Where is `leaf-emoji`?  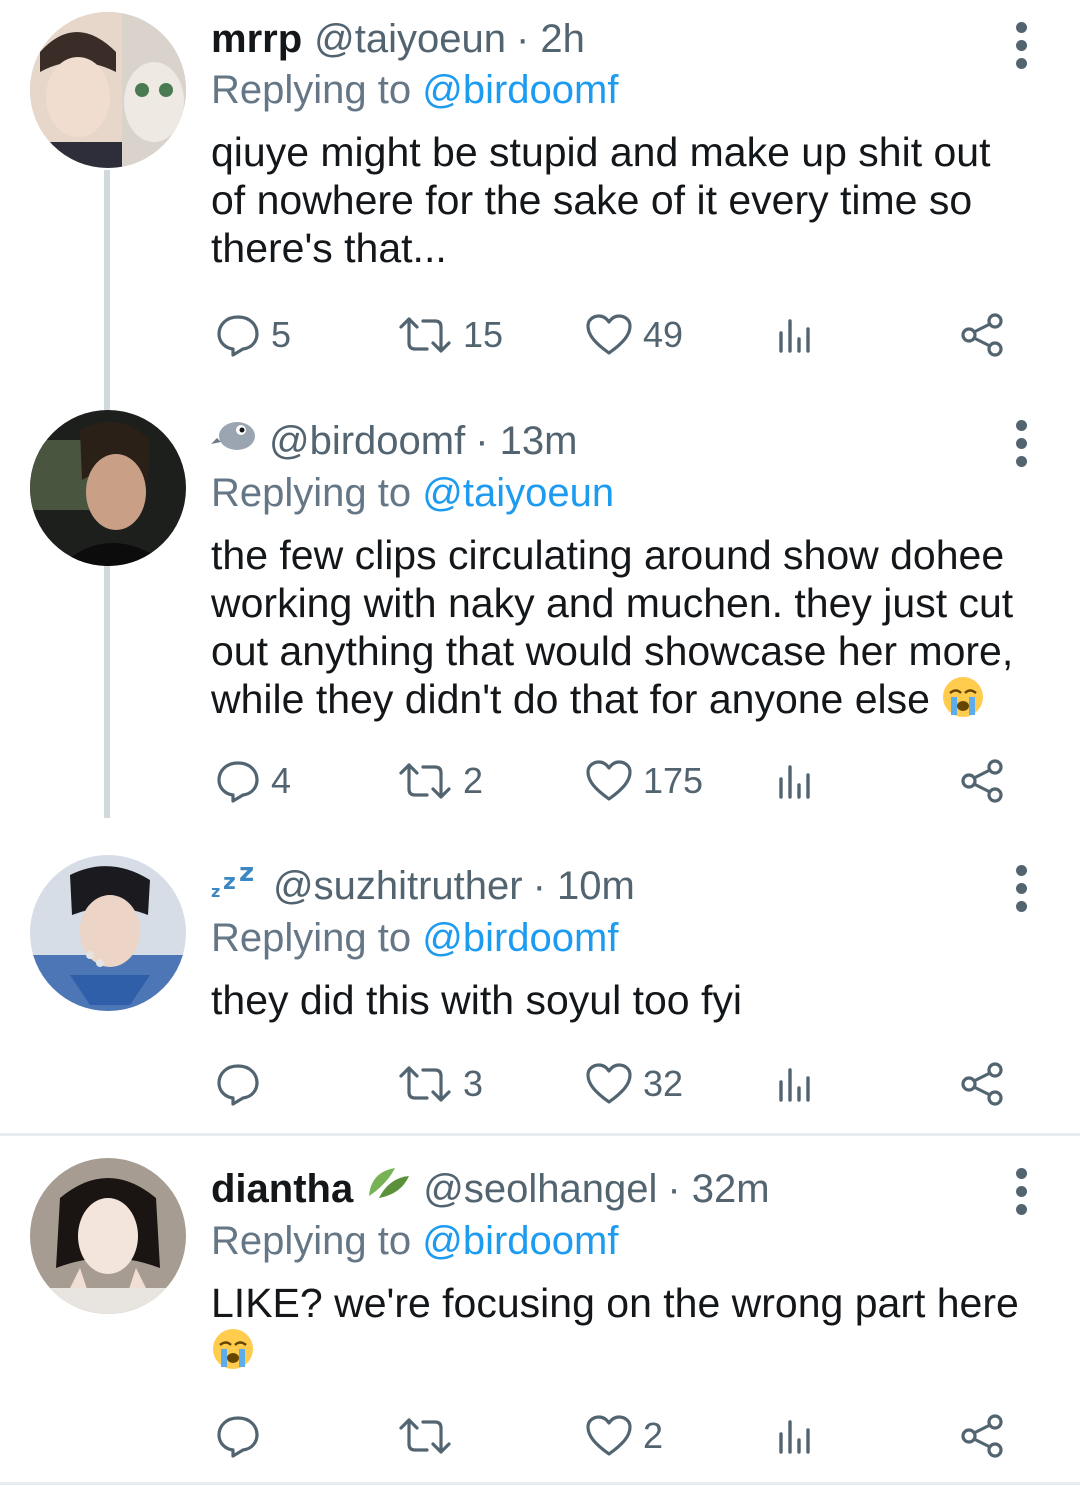
leaf-emoji is located at coordinates (388, 1188).